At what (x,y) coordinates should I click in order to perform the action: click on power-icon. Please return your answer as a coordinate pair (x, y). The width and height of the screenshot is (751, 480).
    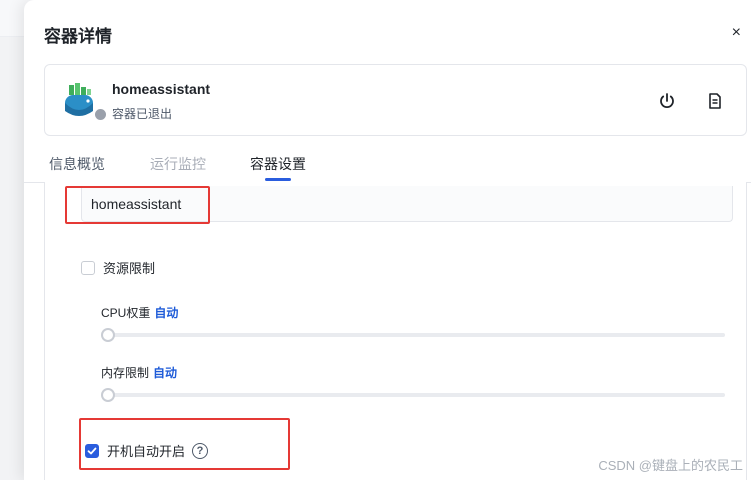
    Looking at the image, I should click on (667, 101).